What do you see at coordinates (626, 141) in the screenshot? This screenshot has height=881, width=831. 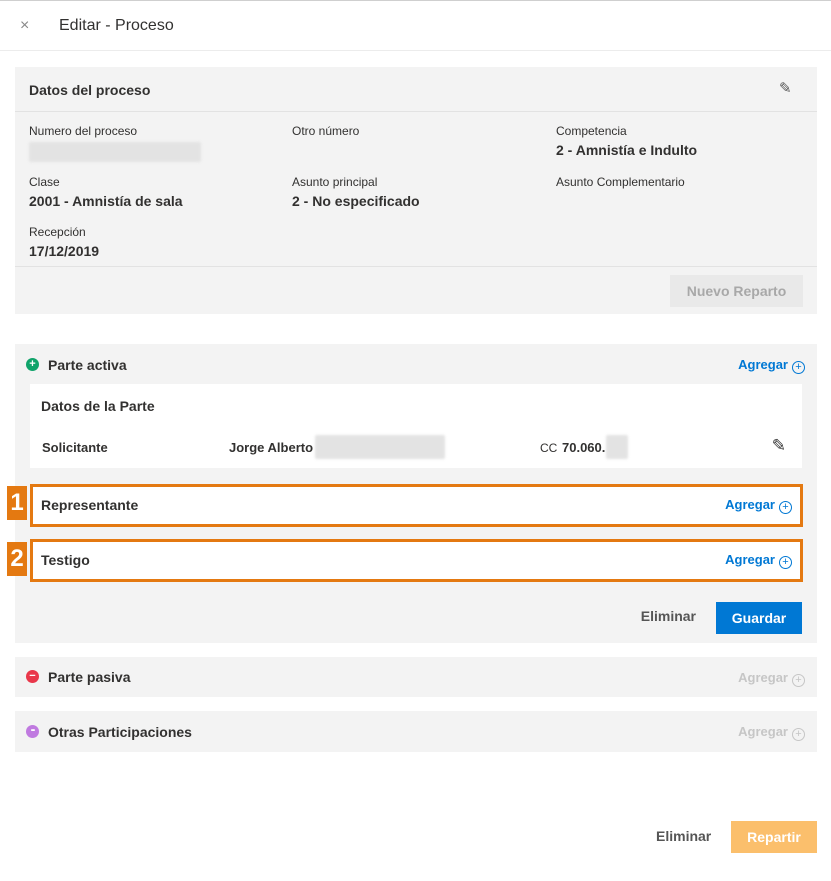 I see `competencia-field: Competencia 2 - Amnistía e Indulto` at bounding box center [626, 141].